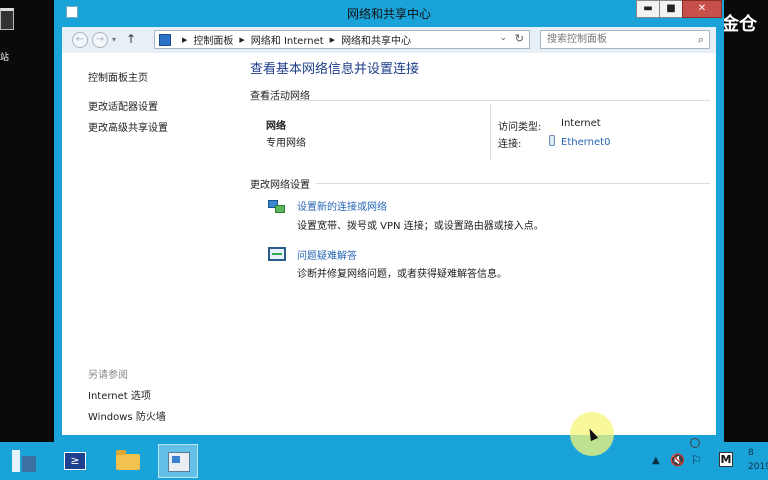 This screenshot has width=768, height=480. I want to click on new-connection-icon, so click(277, 206).